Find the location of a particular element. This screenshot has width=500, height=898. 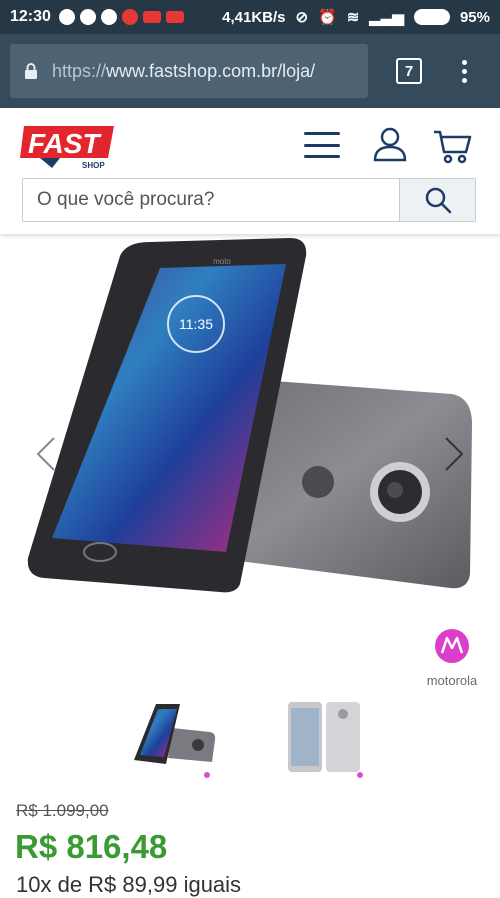

battery-level: 95% is located at coordinates (474, 17).